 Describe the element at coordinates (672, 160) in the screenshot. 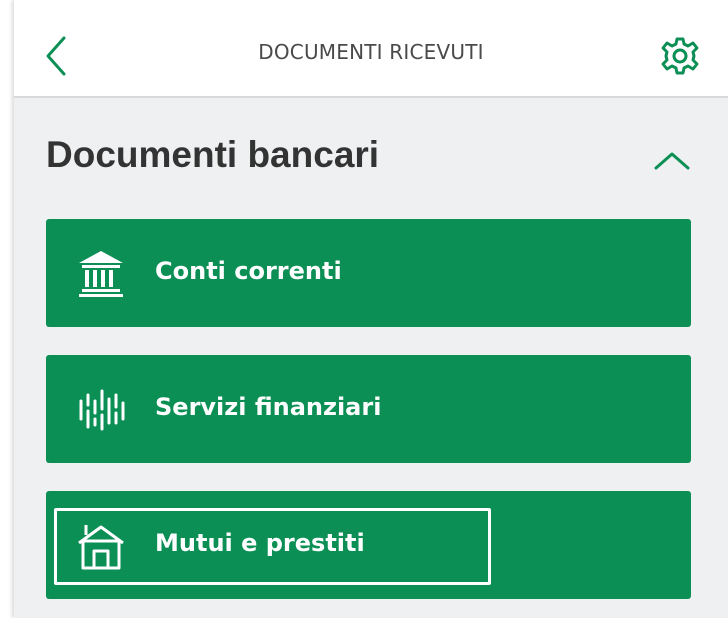

I see `chevron-up-icon` at that location.